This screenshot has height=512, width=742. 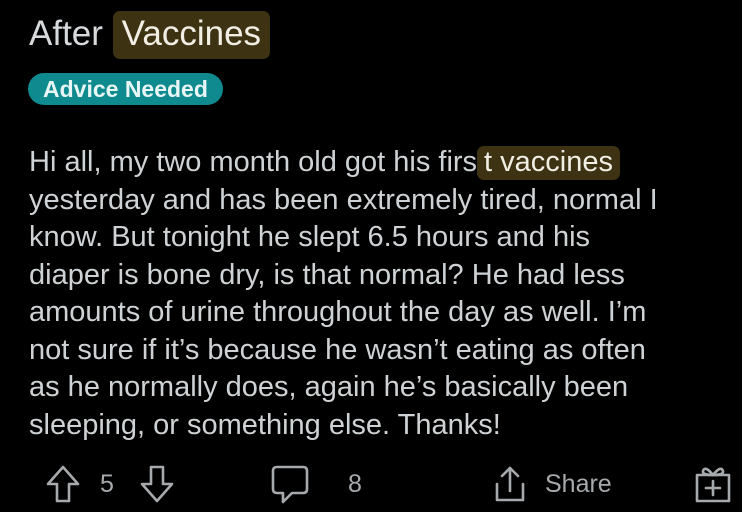 I want to click on downvote-button, so click(x=157, y=484).